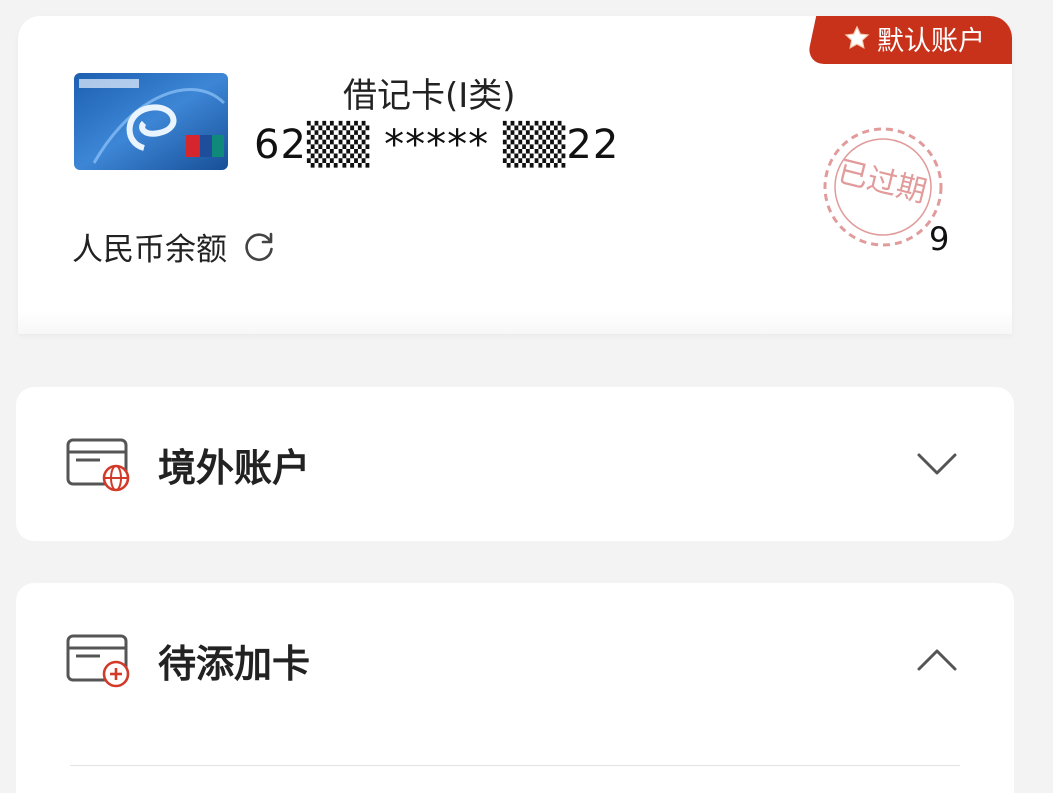 The height and width of the screenshot is (793, 1053). What do you see at coordinates (437, 145) in the screenshot?
I see `card-number: 62▒▒ ***** ▒▒22` at bounding box center [437, 145].